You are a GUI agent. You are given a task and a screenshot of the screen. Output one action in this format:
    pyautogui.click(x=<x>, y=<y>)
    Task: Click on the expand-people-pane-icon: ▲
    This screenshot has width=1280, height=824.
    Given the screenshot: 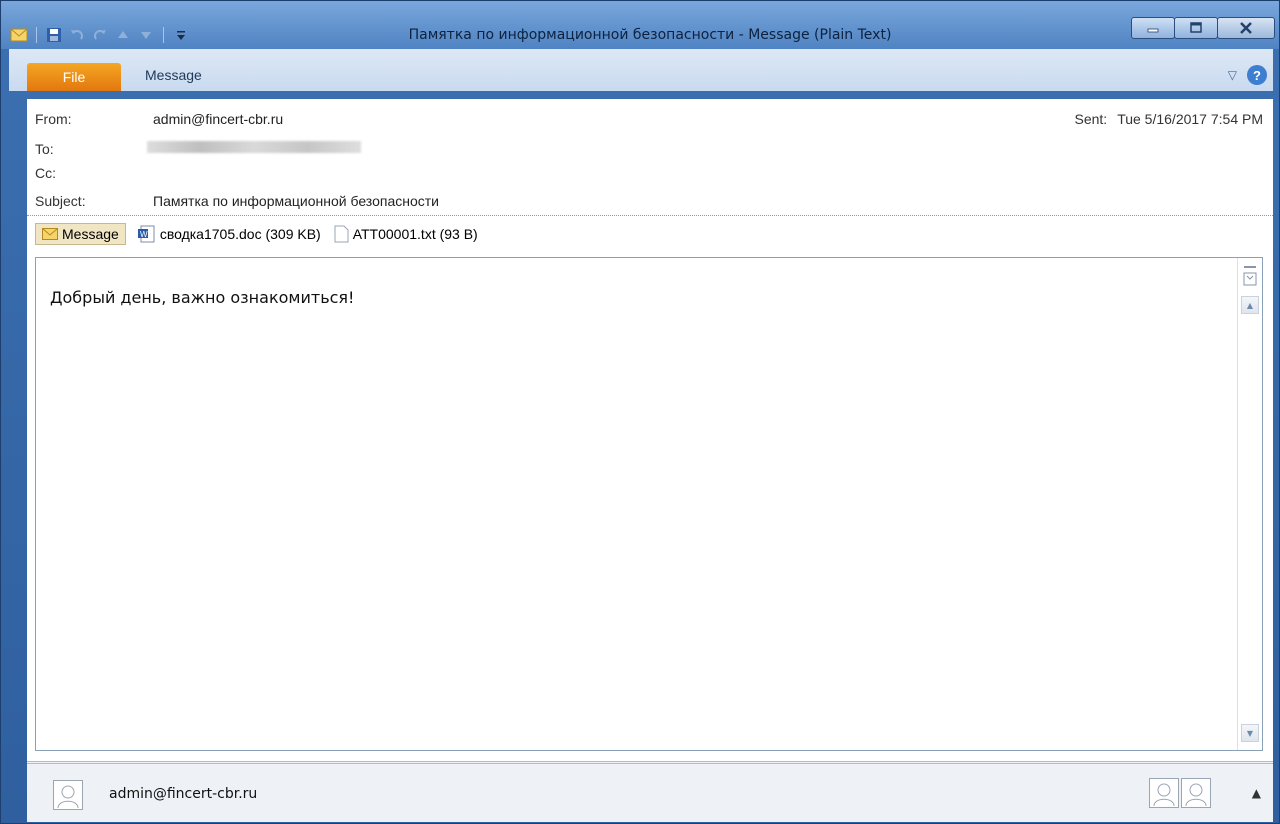 What is the action you would take?
    pyautogui.click(x=1256, y=793)
    